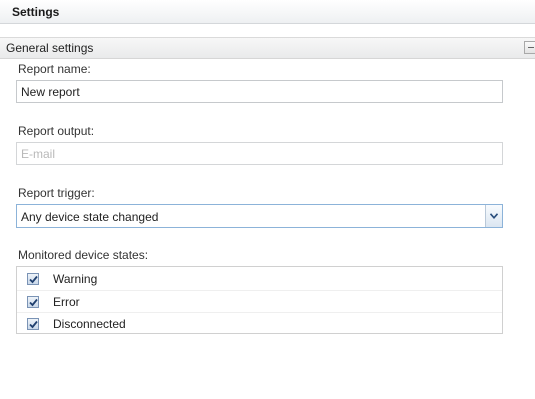  Describe the element at coordinates (66, 302) in the screenshot. I see `error-label: Error` at that location.